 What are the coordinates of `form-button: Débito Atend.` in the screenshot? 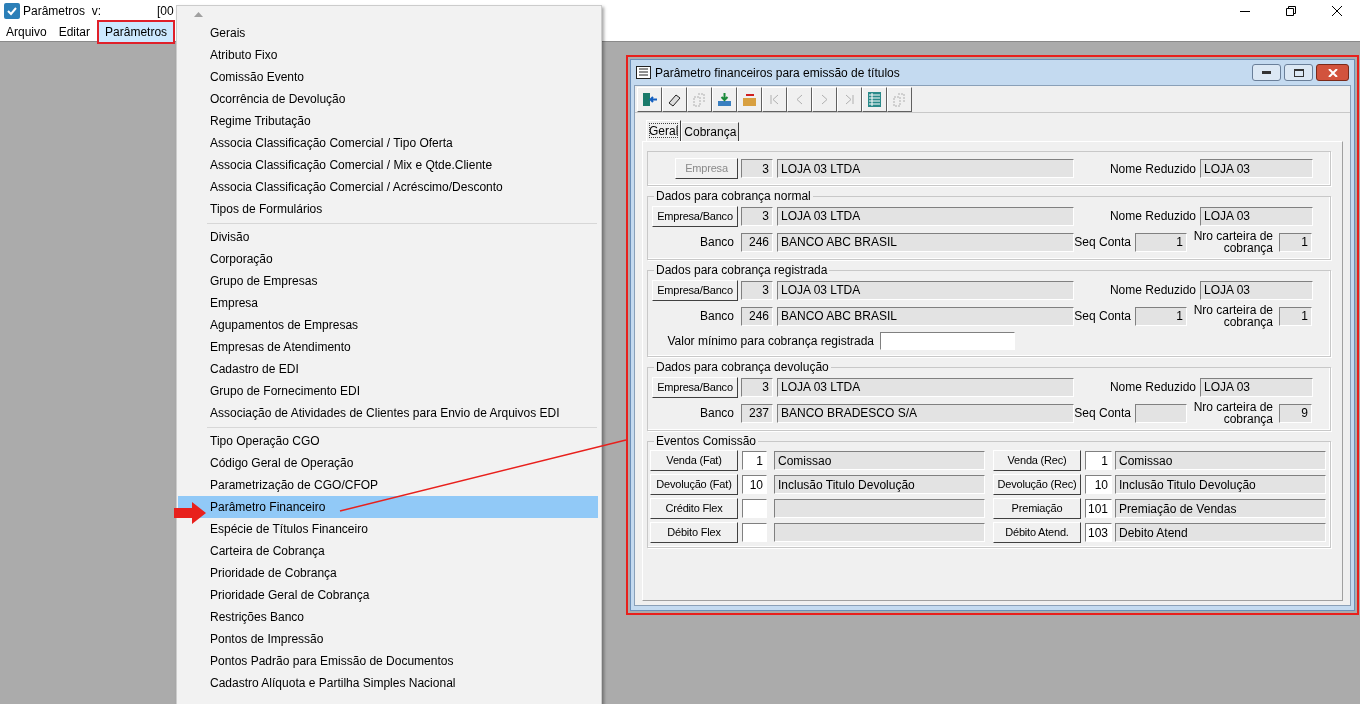 It's located at (1037, 532).